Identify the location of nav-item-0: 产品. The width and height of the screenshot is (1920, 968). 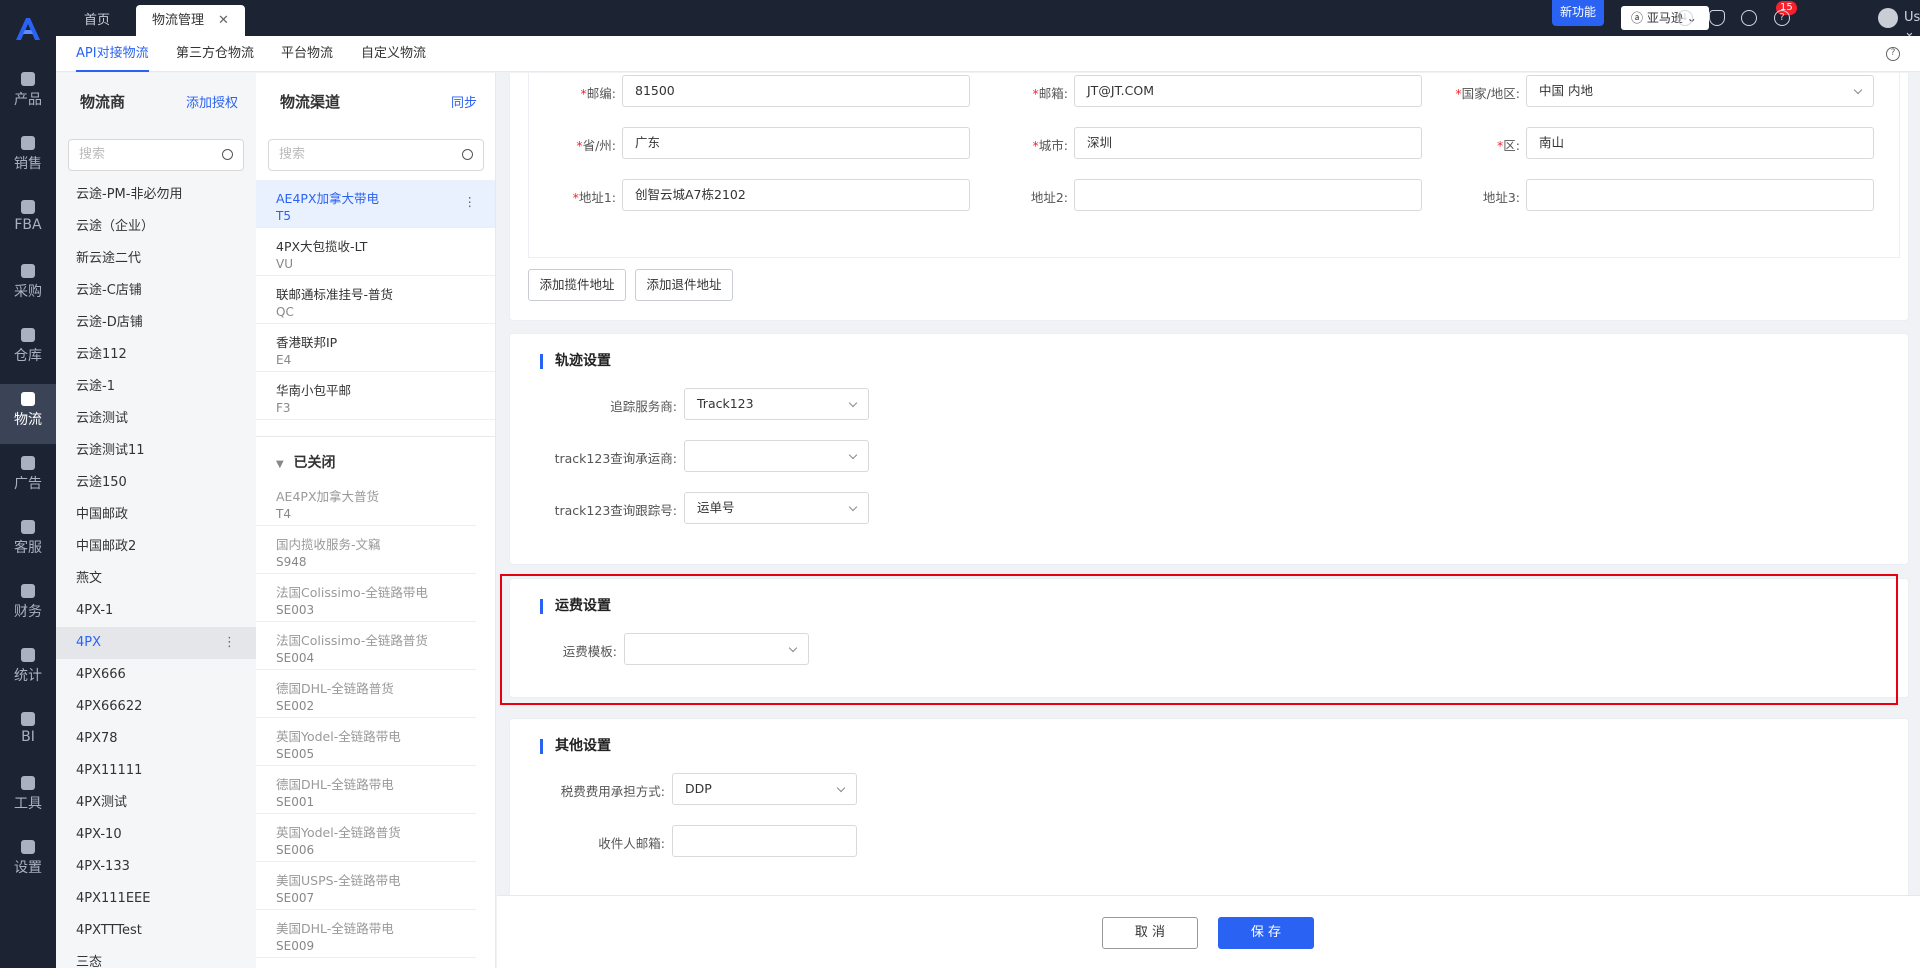
(28, 94).